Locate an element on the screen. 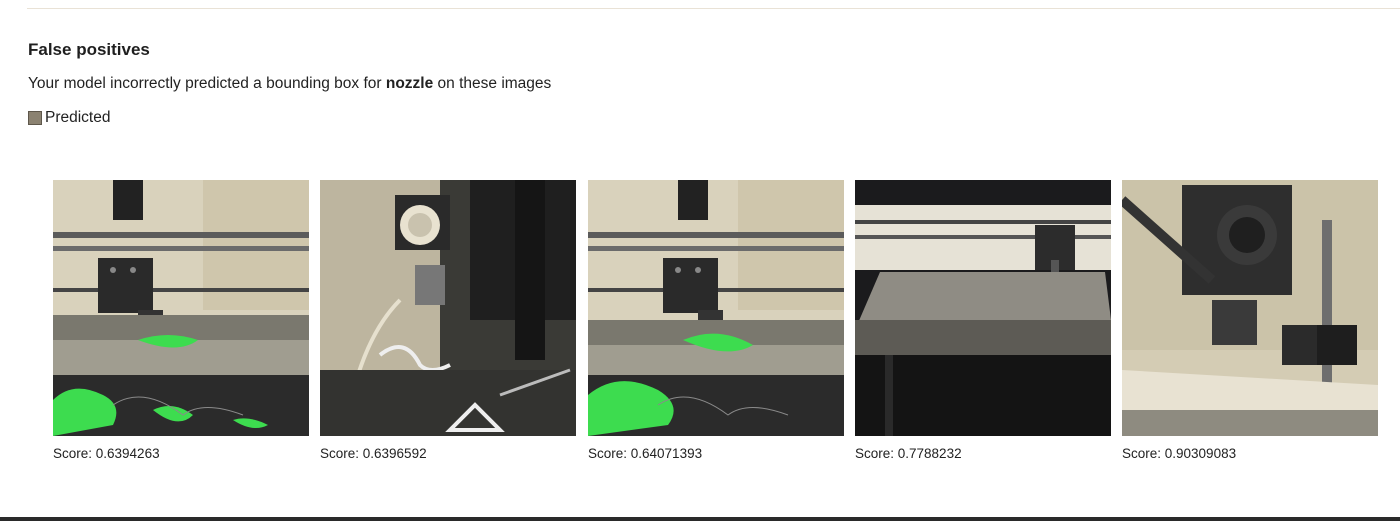  section-title: False positives is located at coordinates (89, 49).